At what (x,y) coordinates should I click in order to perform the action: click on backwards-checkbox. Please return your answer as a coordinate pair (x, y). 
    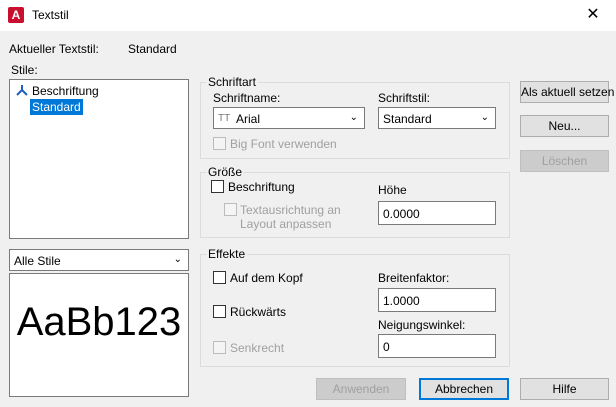
    Looking at the image, I should click on (219, 311).